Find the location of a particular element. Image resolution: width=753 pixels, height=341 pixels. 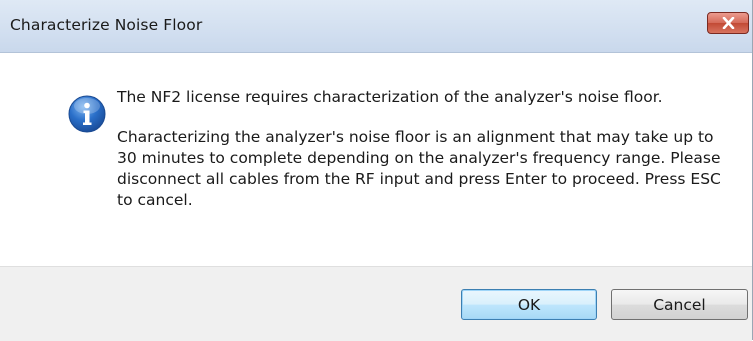

ok-button: OK is located at coordinates (529, 304).